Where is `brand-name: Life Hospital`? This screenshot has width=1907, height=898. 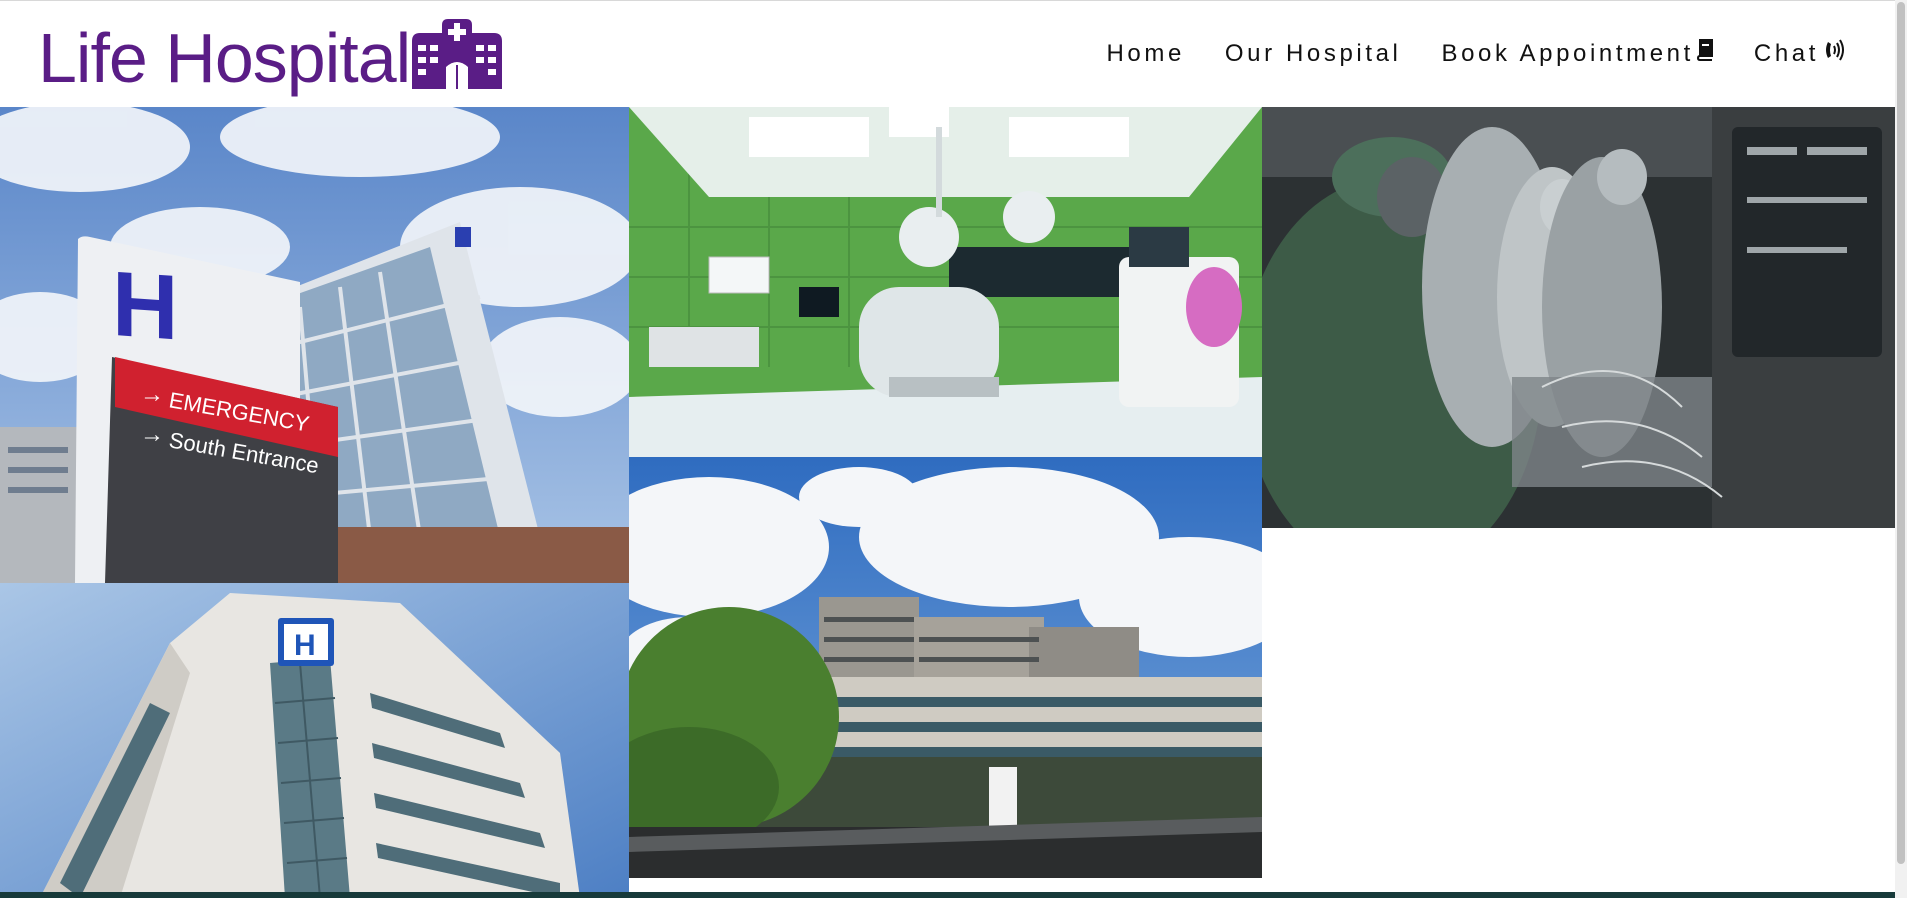 brand-name: Life Hospital is located at coordinates (224, 58).